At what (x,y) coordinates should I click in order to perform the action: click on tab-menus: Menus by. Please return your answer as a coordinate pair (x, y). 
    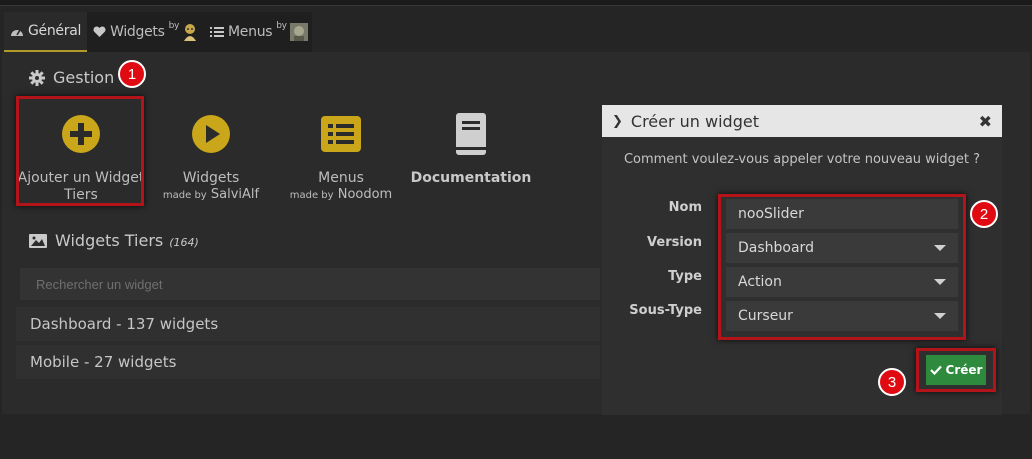
    Looking at the image, I should click on (258, 32).